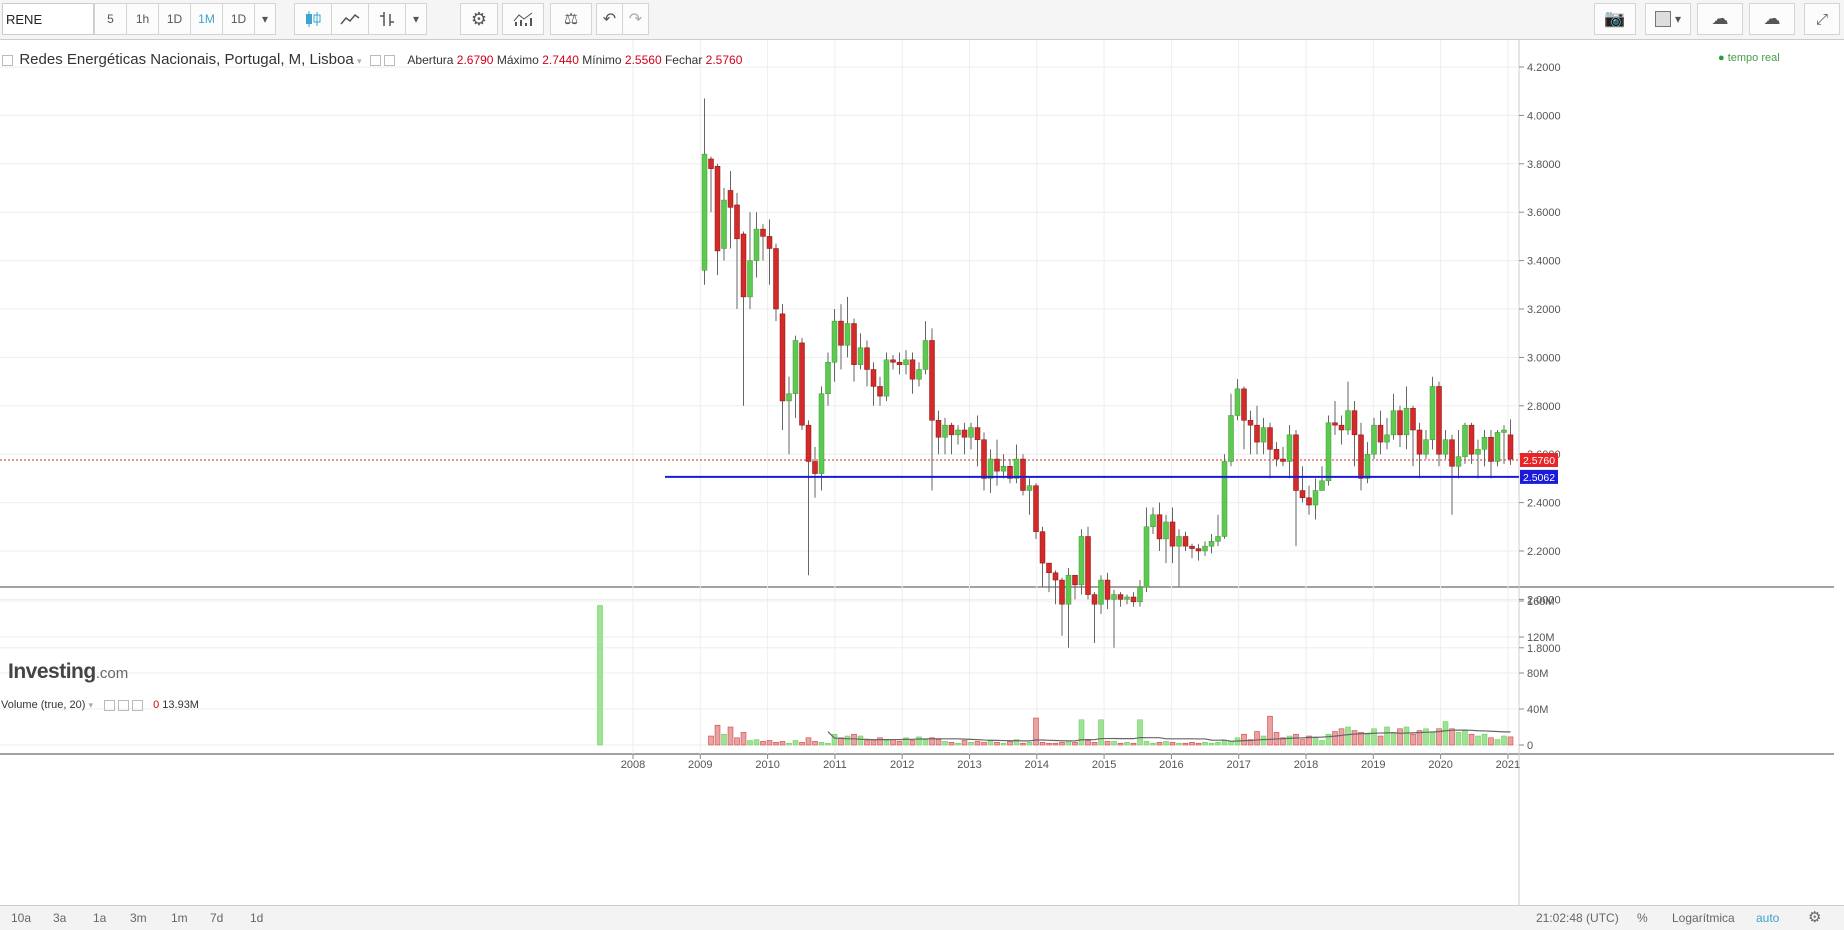 Image resolution: width=1844 pixels, height=930 pixels. Describe the element at coordinates (350, 19) in the screenshot. I see `line-style-button` at that location.